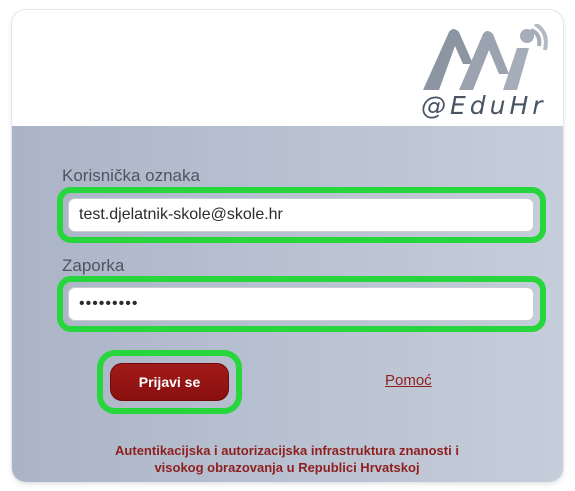 The width and height of the screenshot is (575, 491). I want to click on login-button: Prijavi se, so click(169, 382).